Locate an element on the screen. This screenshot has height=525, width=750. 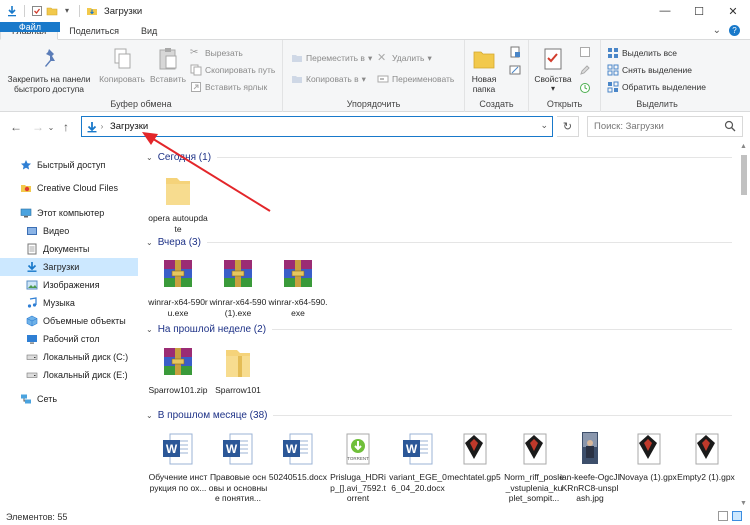
refresh-icon: ↻ is located at coordinates (567, 127).